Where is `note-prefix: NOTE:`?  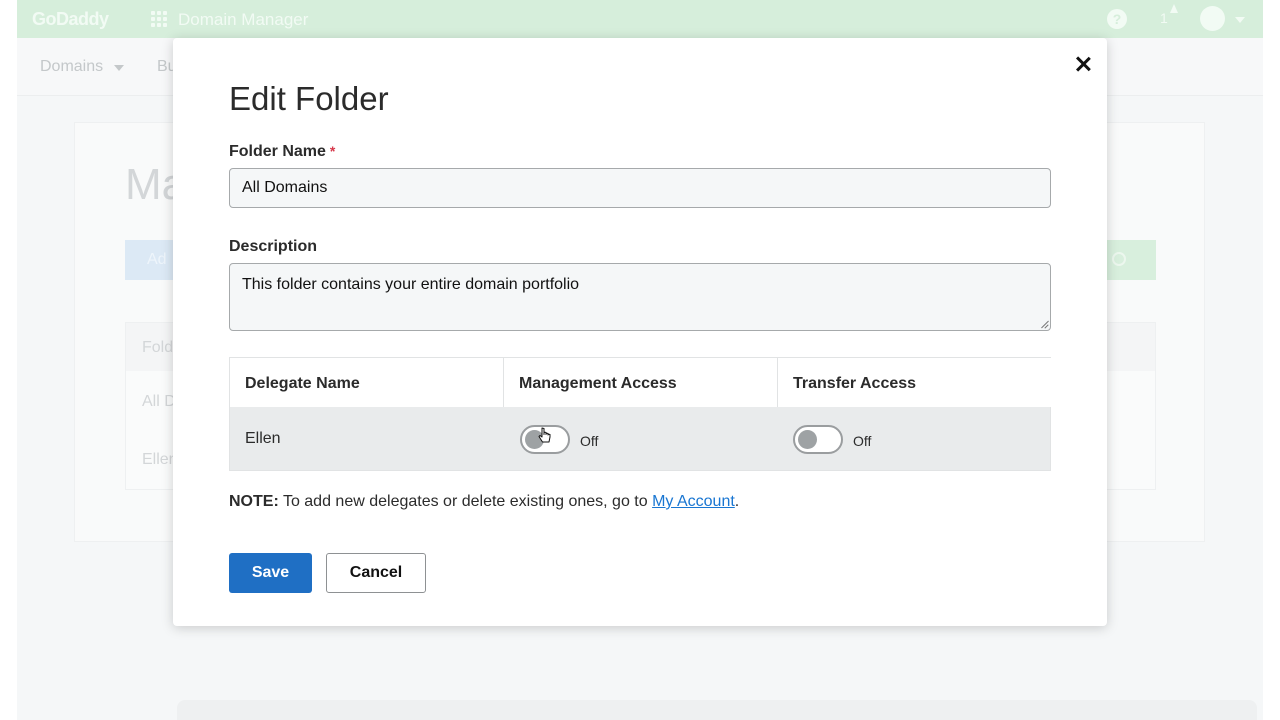 note-prefix: NOTE: is located at coordinates (254, 501).